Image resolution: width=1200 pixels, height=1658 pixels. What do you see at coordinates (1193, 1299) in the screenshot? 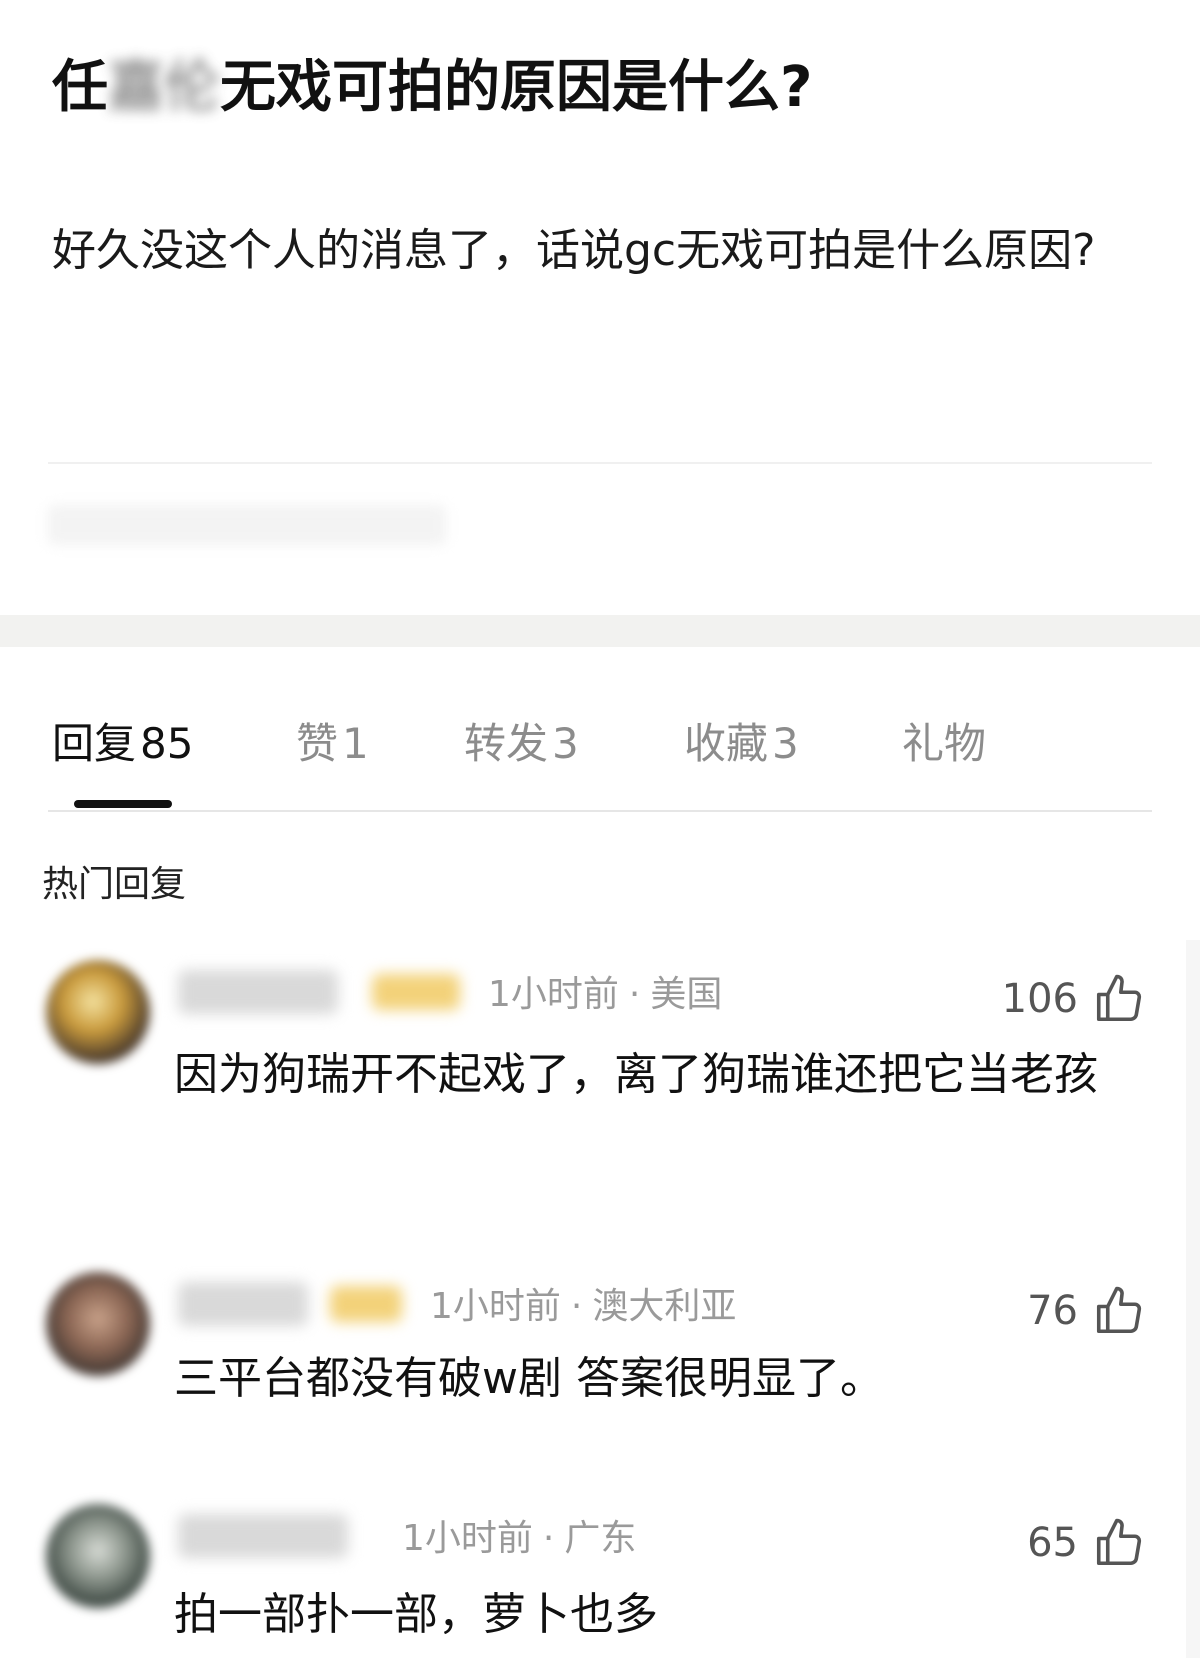
I see `scroll-track` at bounding box center [1193, 1299].